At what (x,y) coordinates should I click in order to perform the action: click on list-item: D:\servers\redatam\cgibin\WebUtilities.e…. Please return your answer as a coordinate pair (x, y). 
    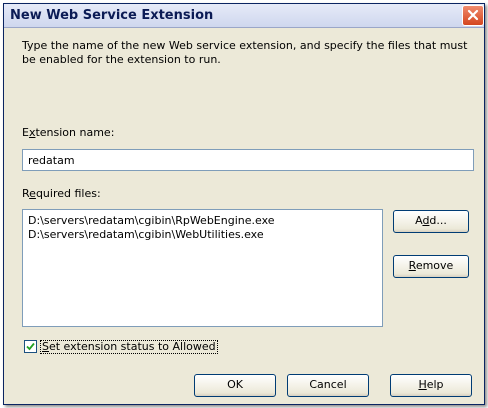
    Looking at the image, I should click on (146, 234).